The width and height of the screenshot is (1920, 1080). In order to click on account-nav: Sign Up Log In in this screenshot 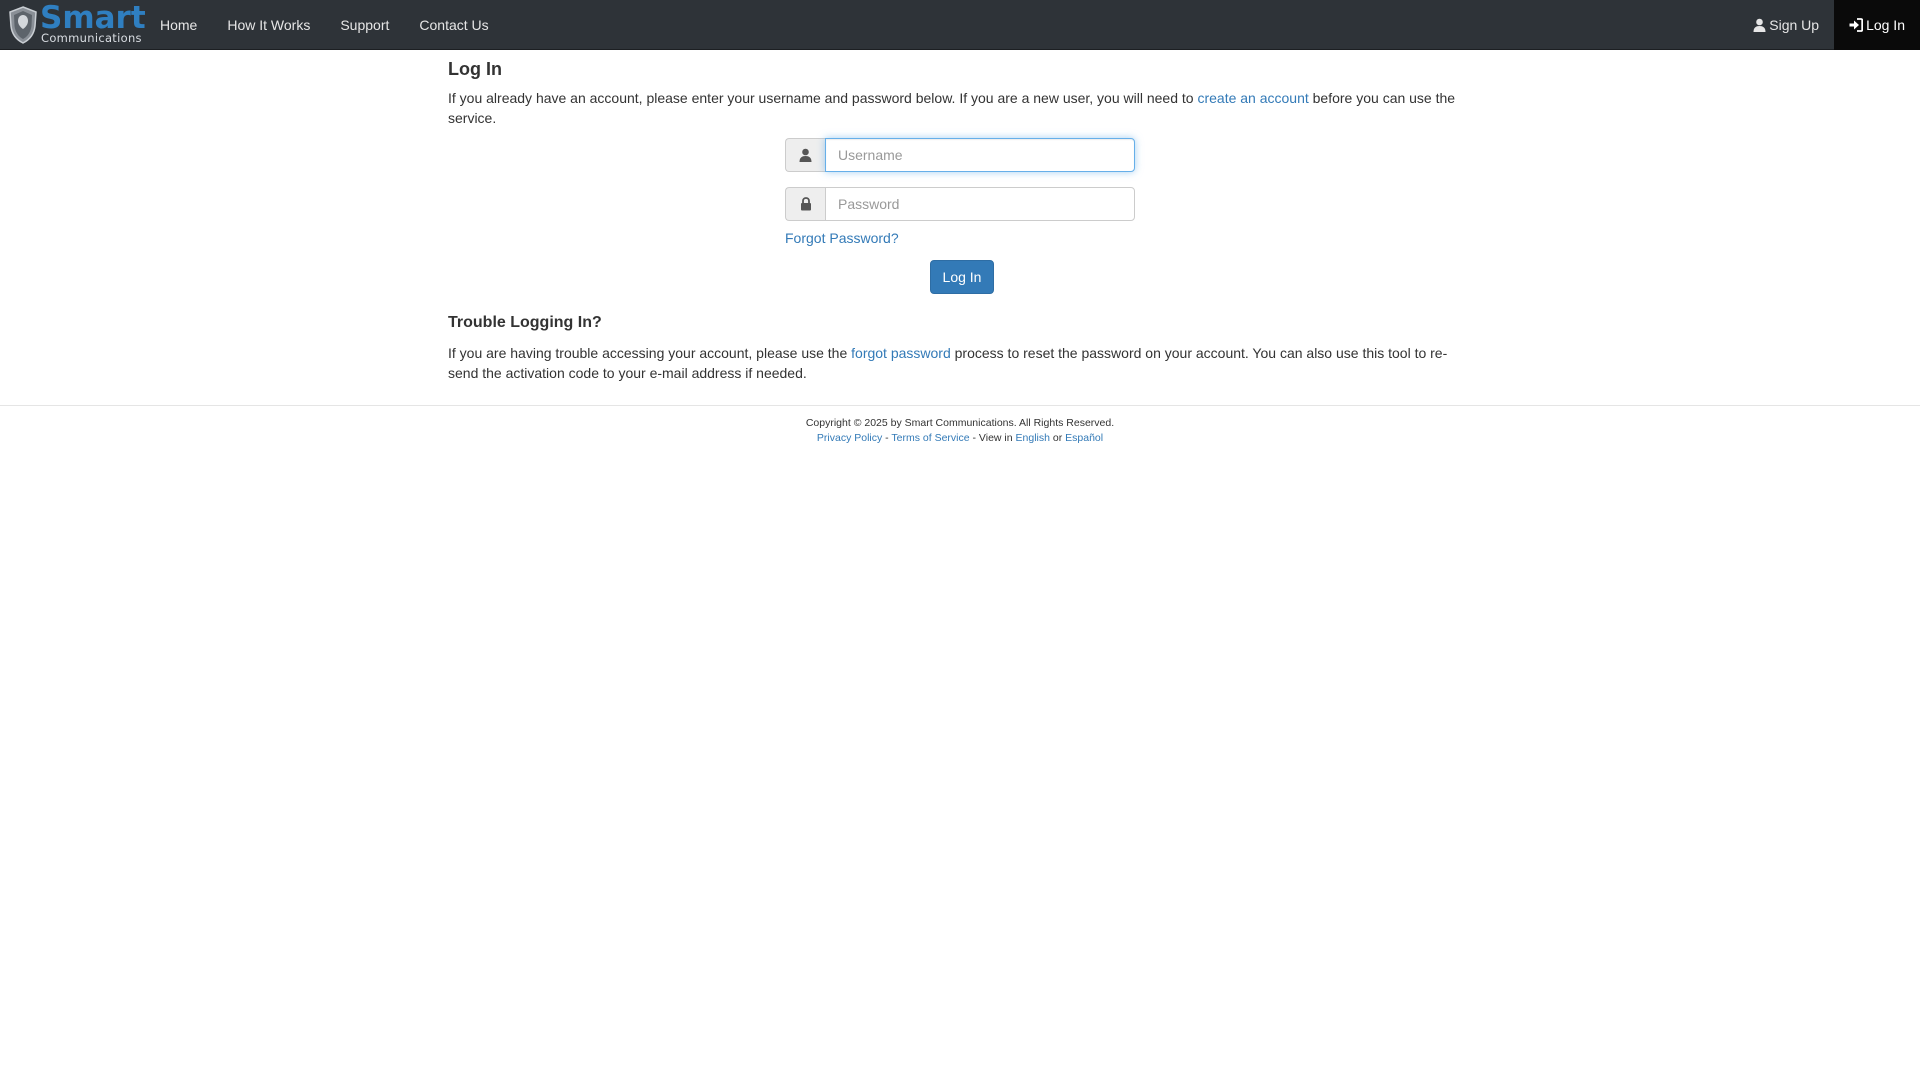, I will do `click(1829, 25)`.